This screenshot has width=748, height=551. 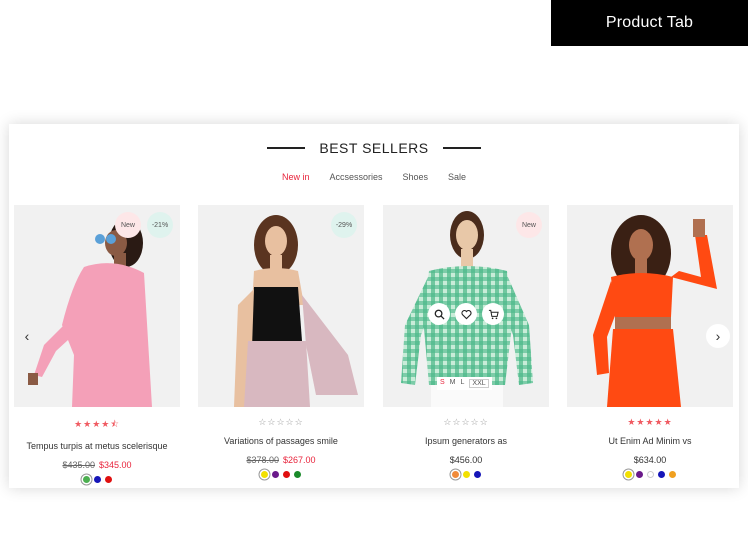 What do you see at coordinates (442, 383) in the screenshot?
I see `size-option: S` at bounding box center [442, 383].